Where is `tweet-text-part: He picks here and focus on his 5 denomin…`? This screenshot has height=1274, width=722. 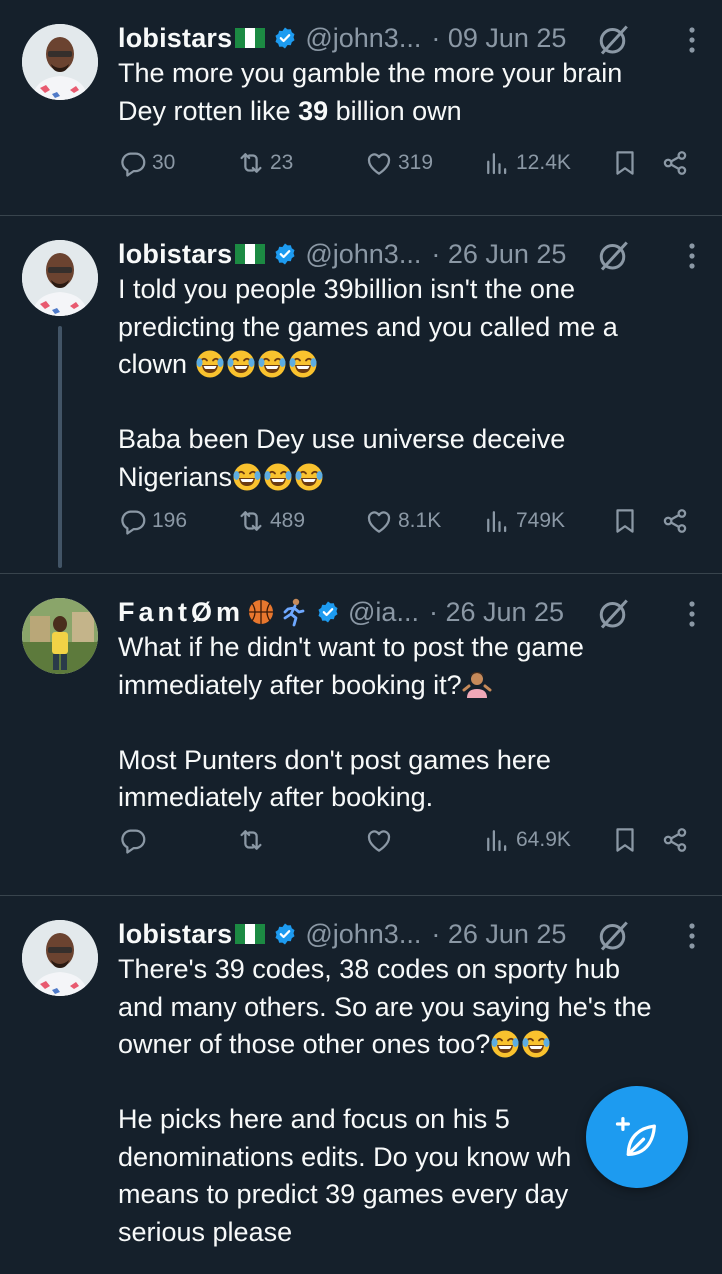 tweet-text-part: He picks here and focus on his 5 denomin… is located at coordinates (345, 1175).